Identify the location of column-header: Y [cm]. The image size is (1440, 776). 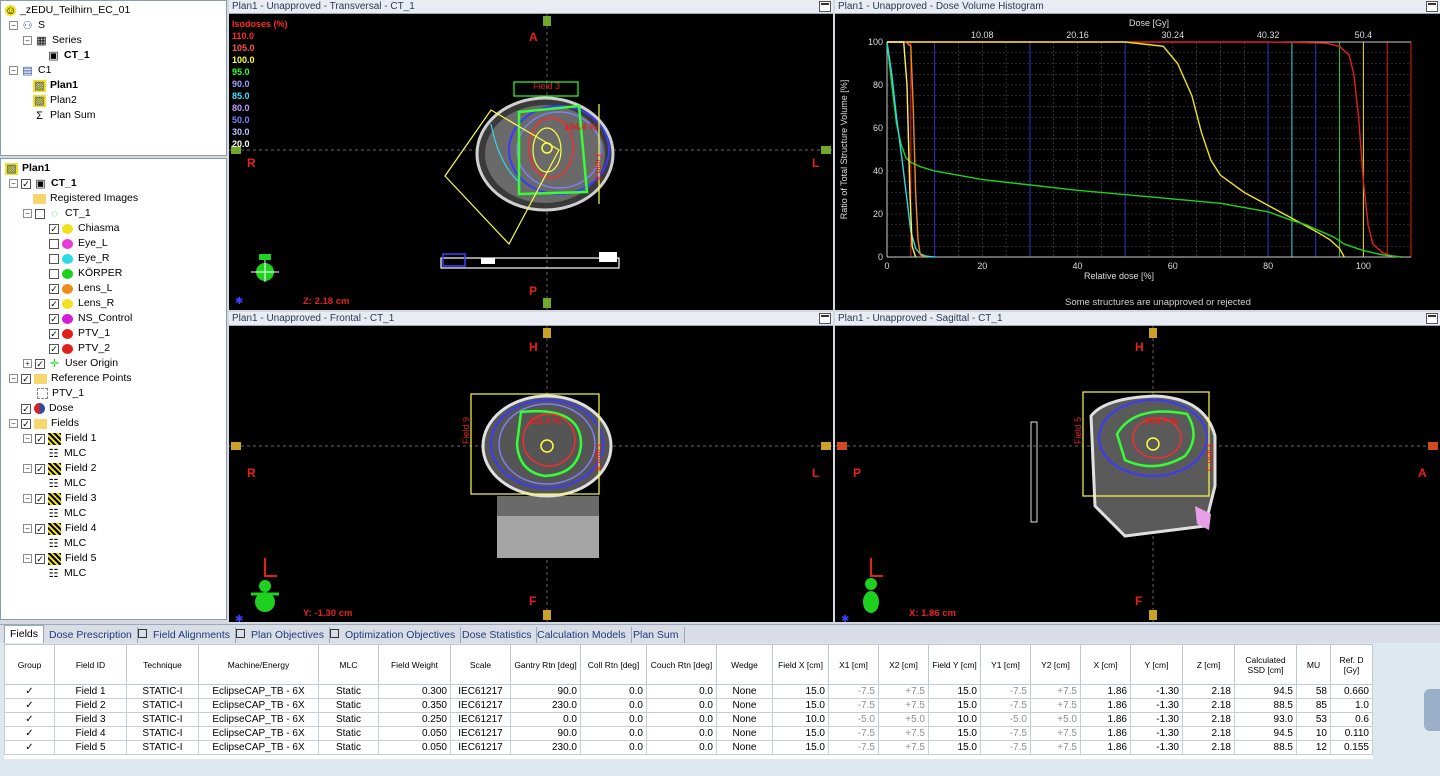
(1156, 664).